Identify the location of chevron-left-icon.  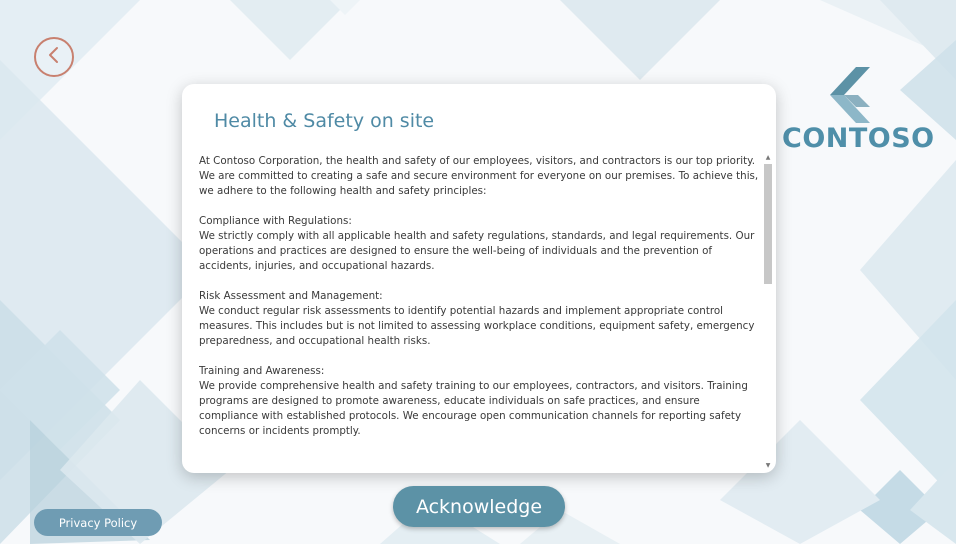
(54, 57).